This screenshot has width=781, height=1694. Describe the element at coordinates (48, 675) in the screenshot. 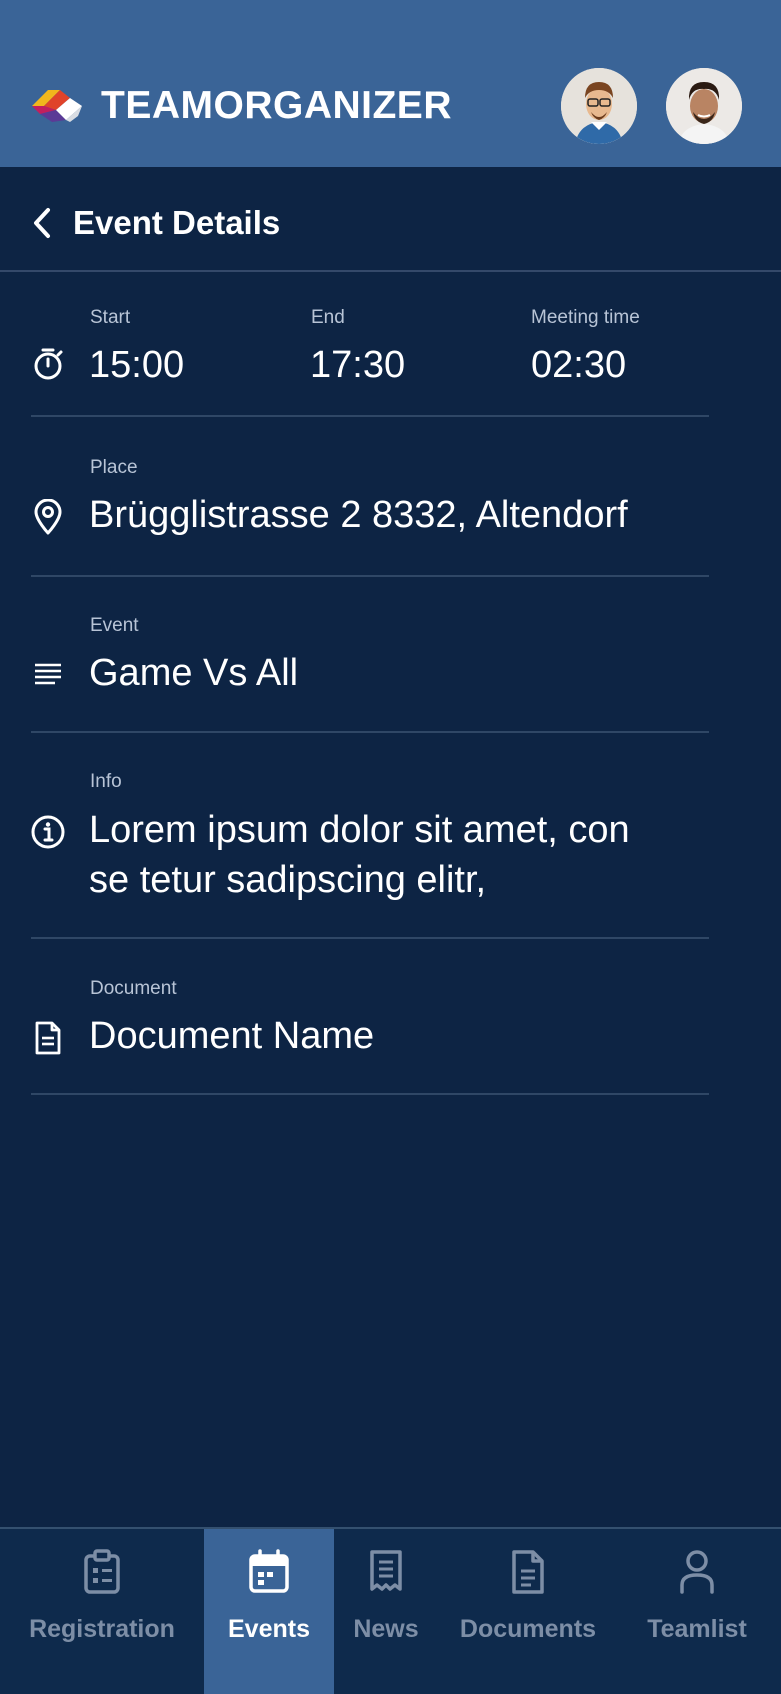

I see `text-lines-icon` at that location.